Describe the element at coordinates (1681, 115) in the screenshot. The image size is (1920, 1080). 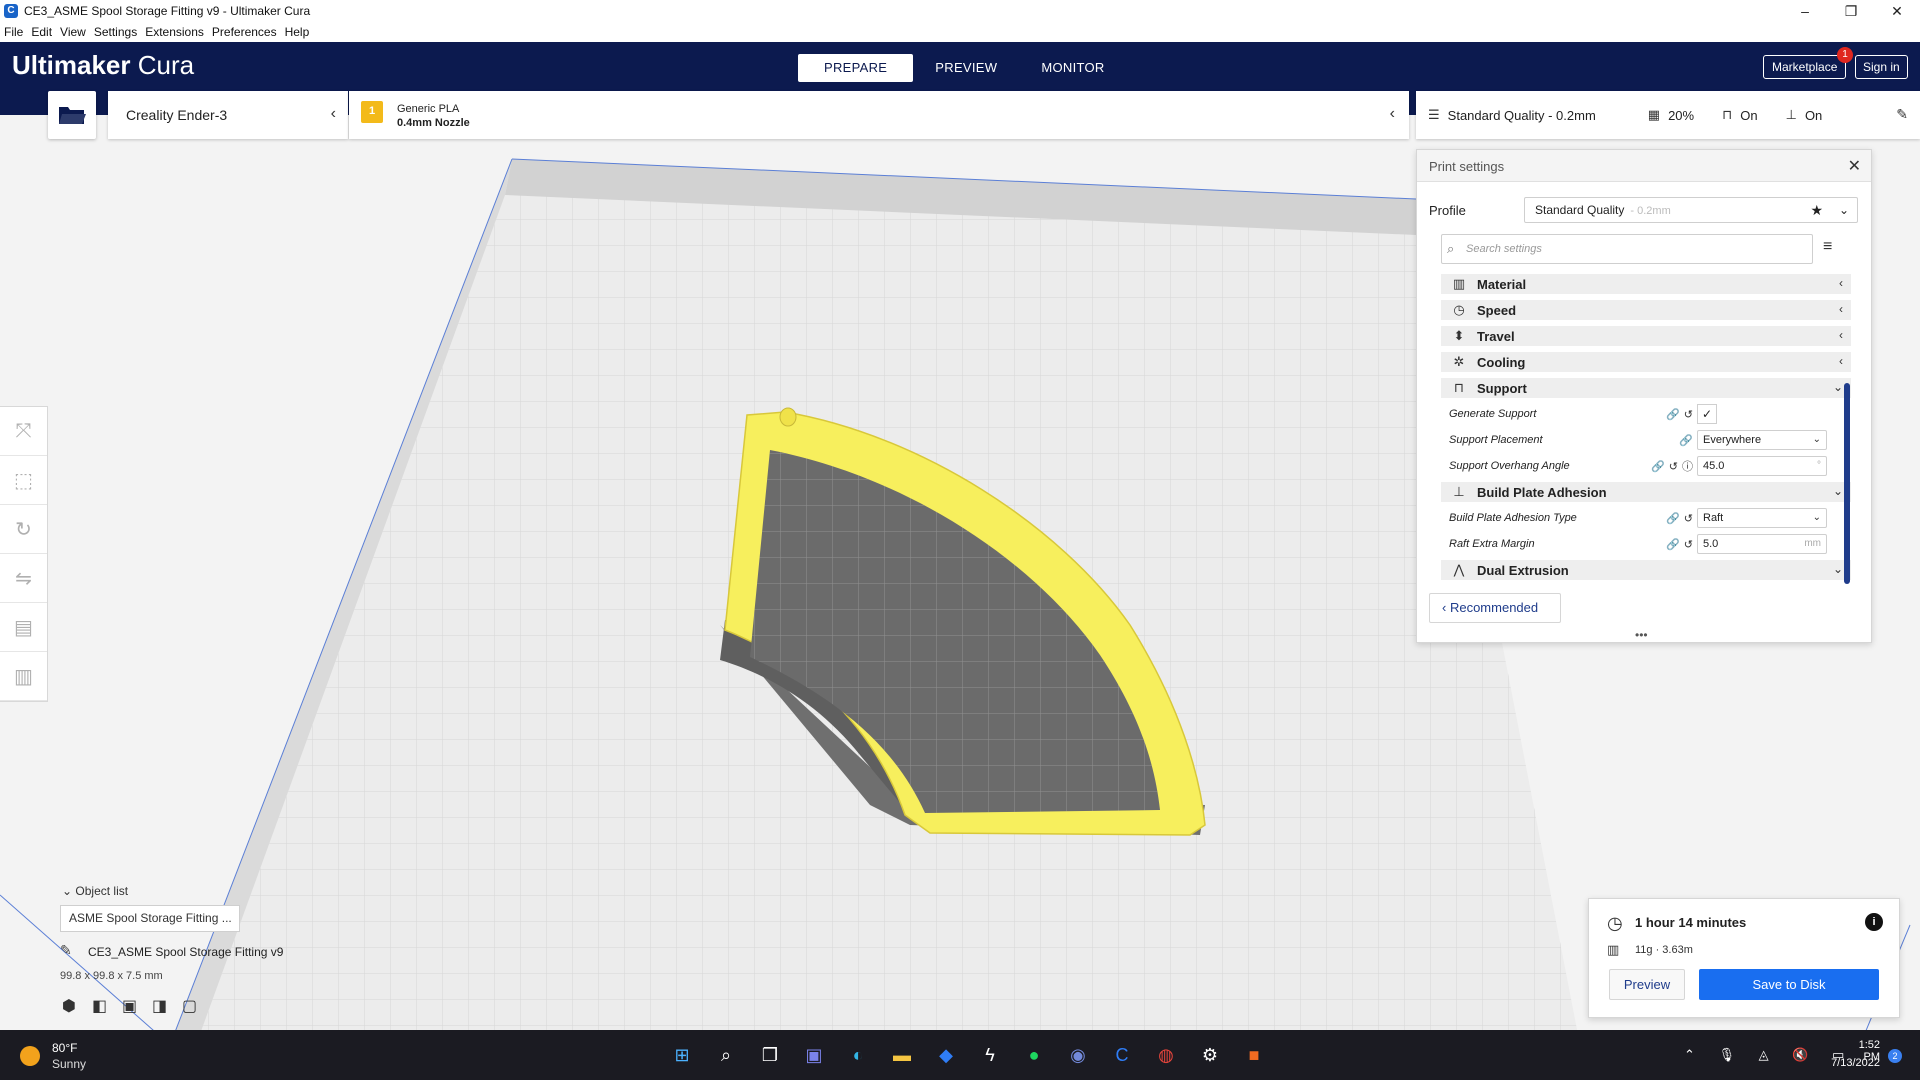
I see `infill-value: 20%` at that location.